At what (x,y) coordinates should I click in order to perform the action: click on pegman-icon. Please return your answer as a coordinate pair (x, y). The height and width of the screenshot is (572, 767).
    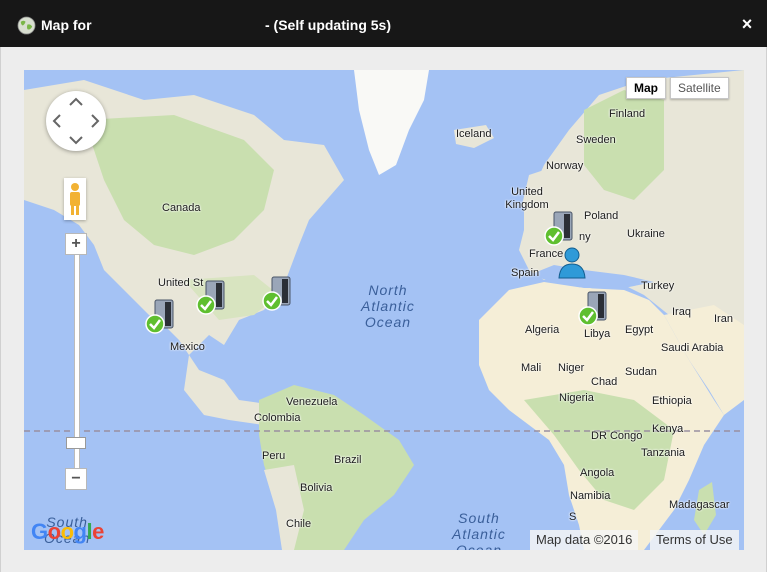
    Looking at the image, I should click on (75, 199).